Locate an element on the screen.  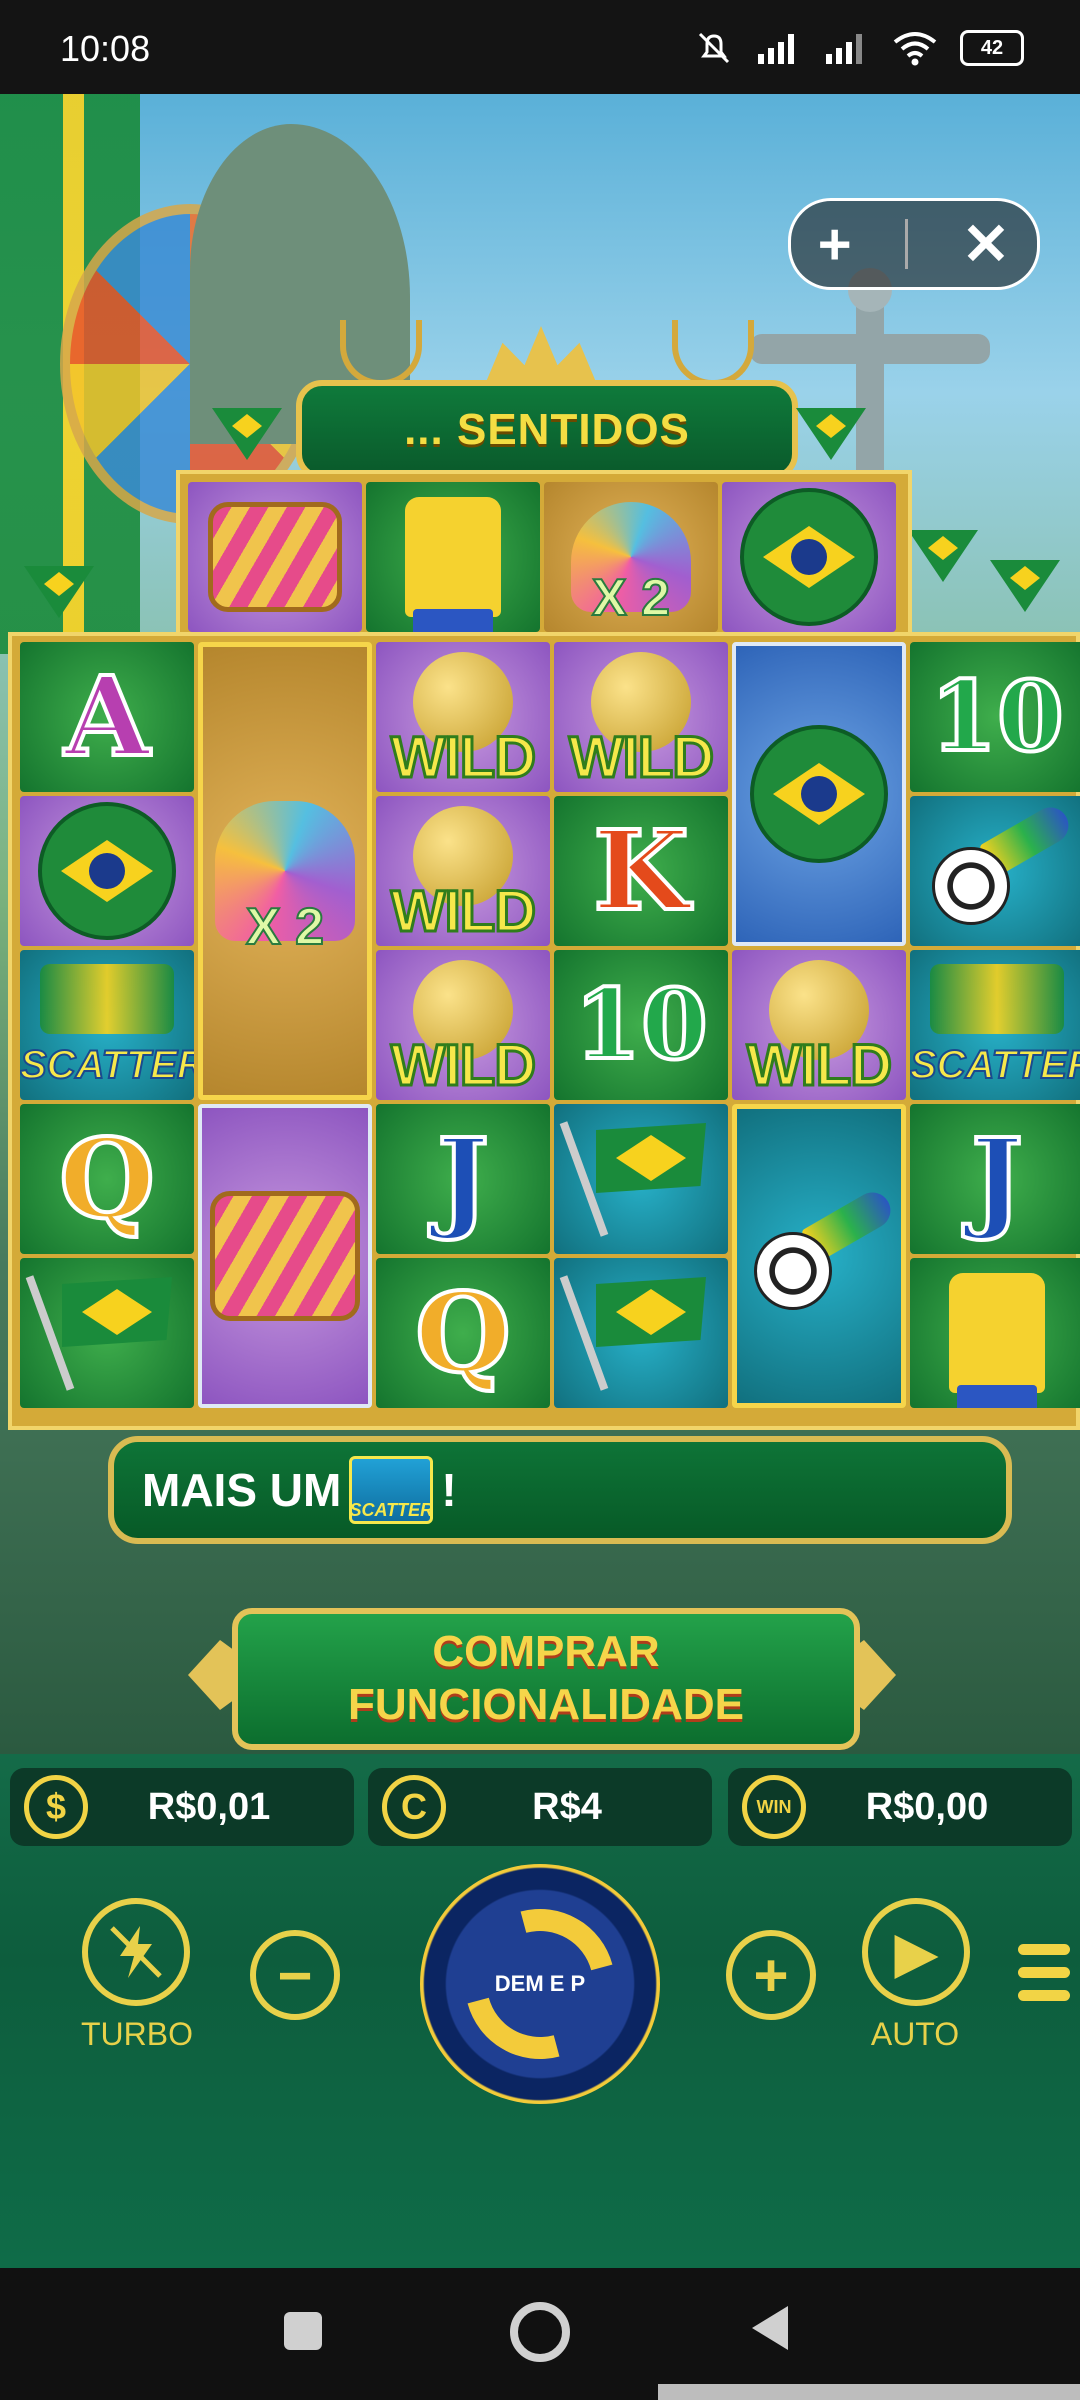
close-icon: ✕ is located at coordinates (986, 244).